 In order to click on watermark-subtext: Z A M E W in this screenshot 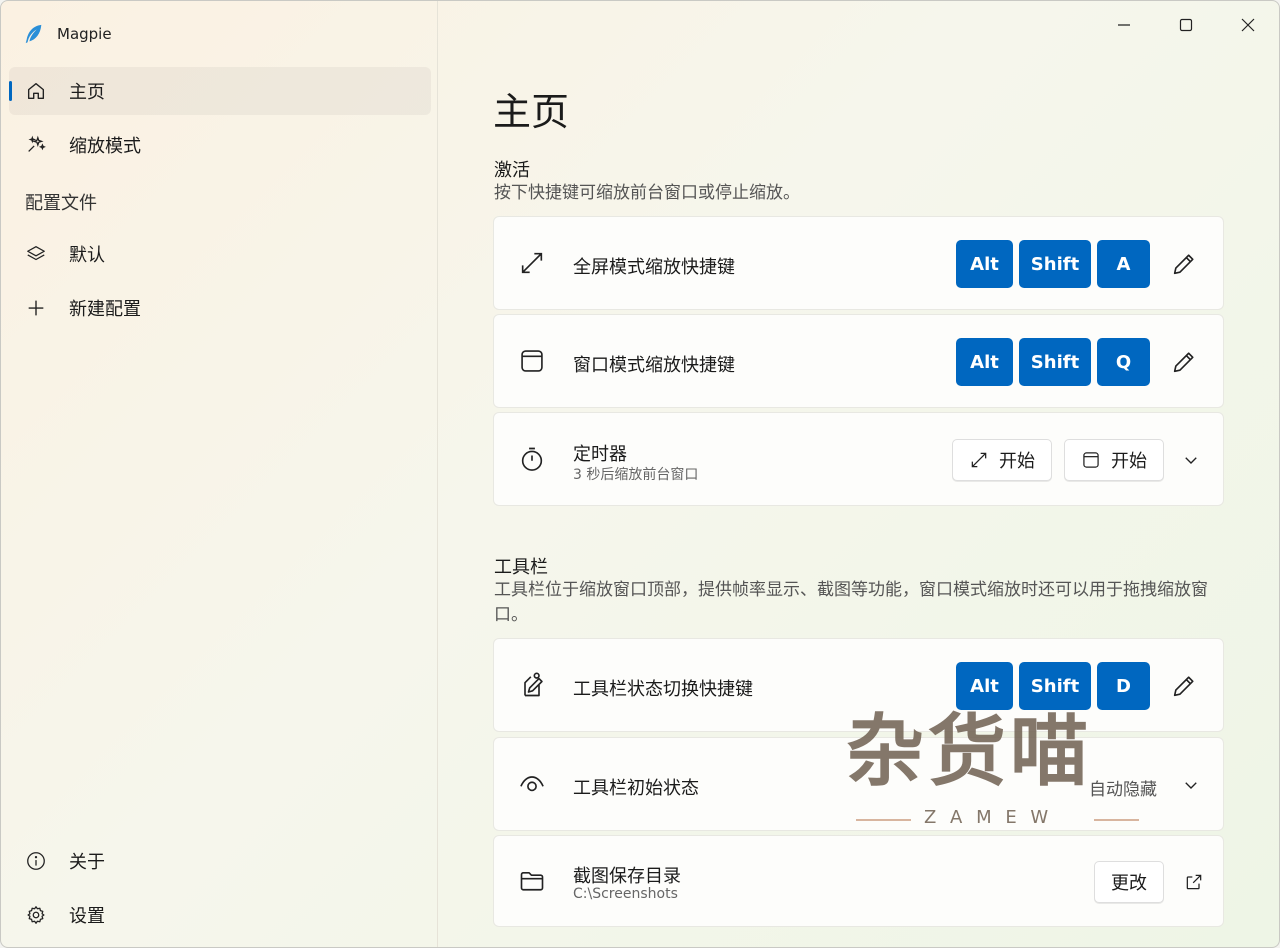, I will do `click(988, 817)`.